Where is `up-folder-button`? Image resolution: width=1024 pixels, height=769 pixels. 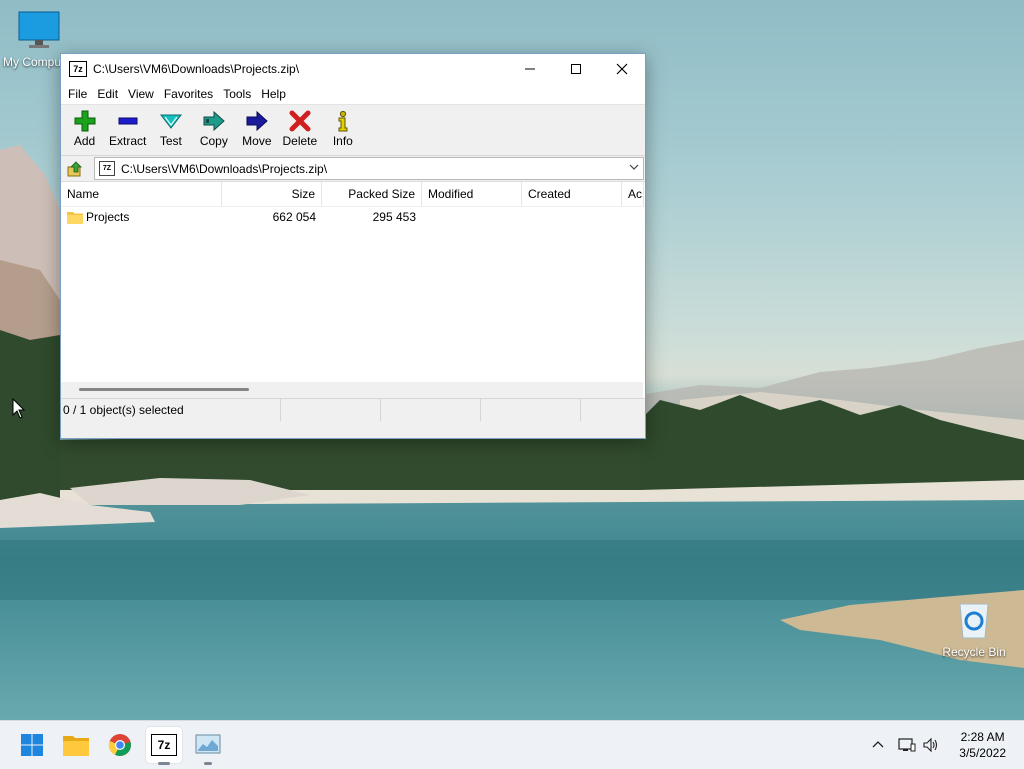
up-folder-button is located at coordinates (75, 169).